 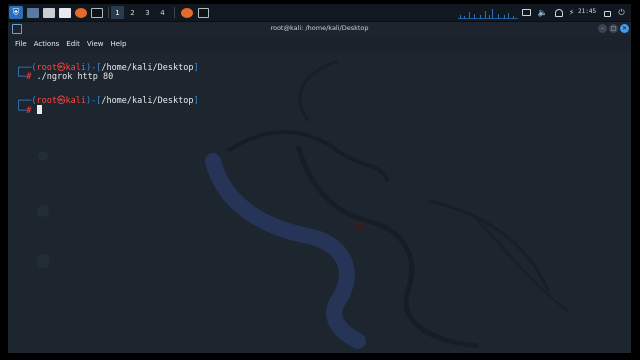 What do you see at coordinates (607, 12) in the screenshot?
I see `lock-screen-icon` at bounding box center [607, 12].